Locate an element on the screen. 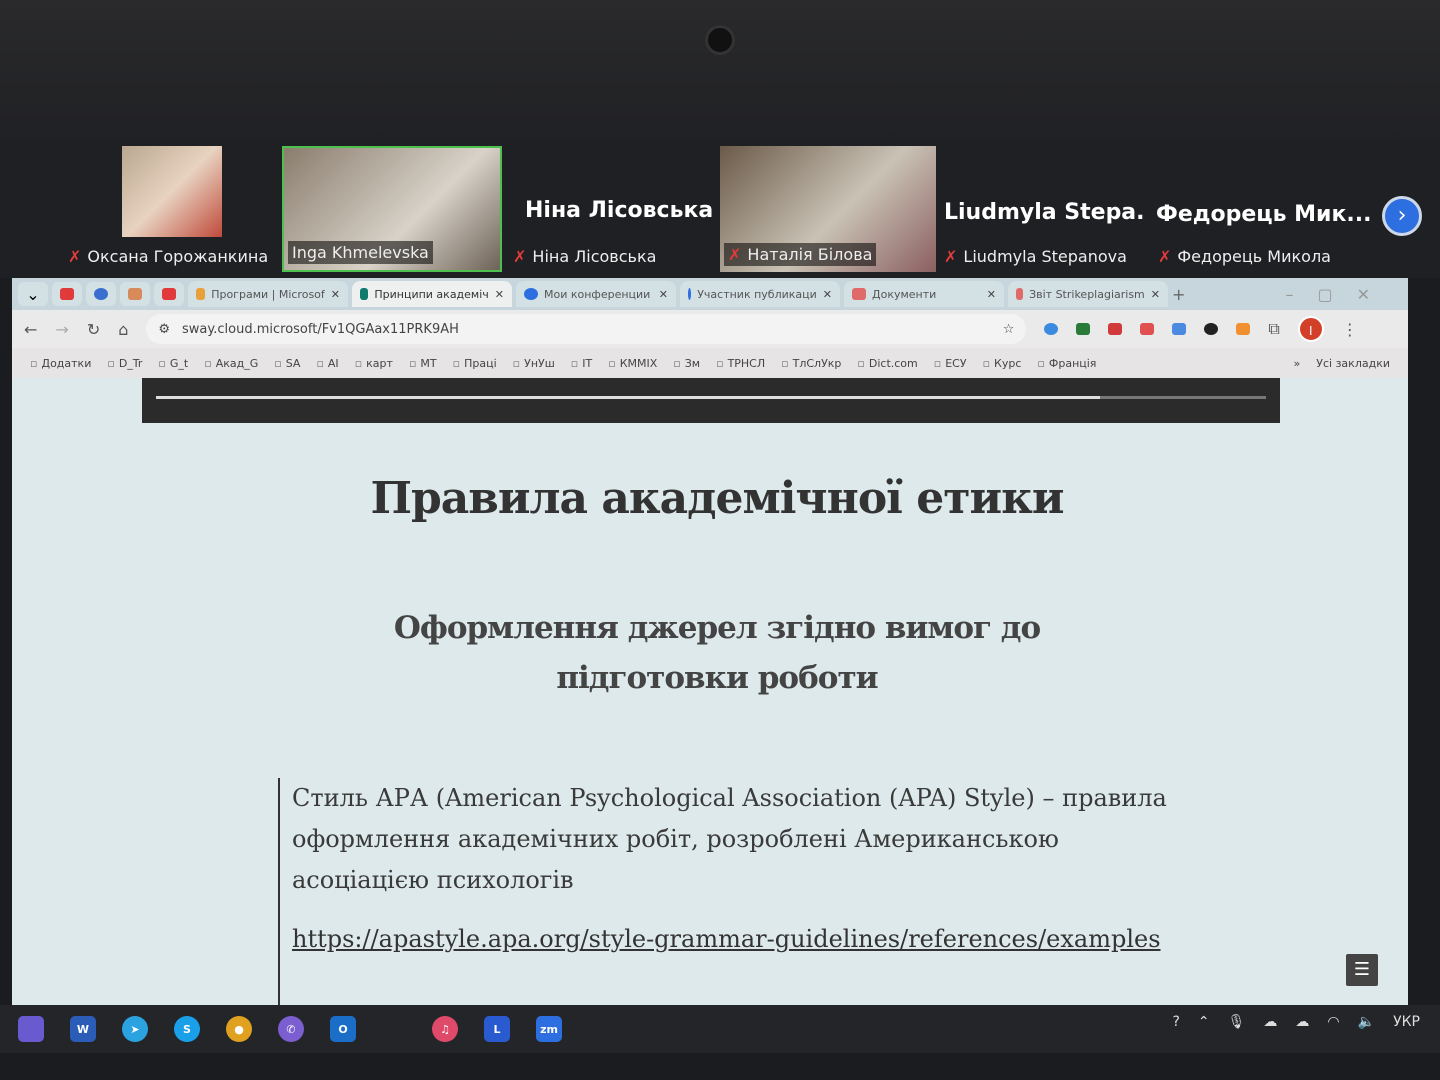 This screenshot has width=1440, height=1080. address-bar: ⚙ sway.cloud.microsoft/Fv1QGAax11PRK9AH ☆ is located at coordinates (586, 329).